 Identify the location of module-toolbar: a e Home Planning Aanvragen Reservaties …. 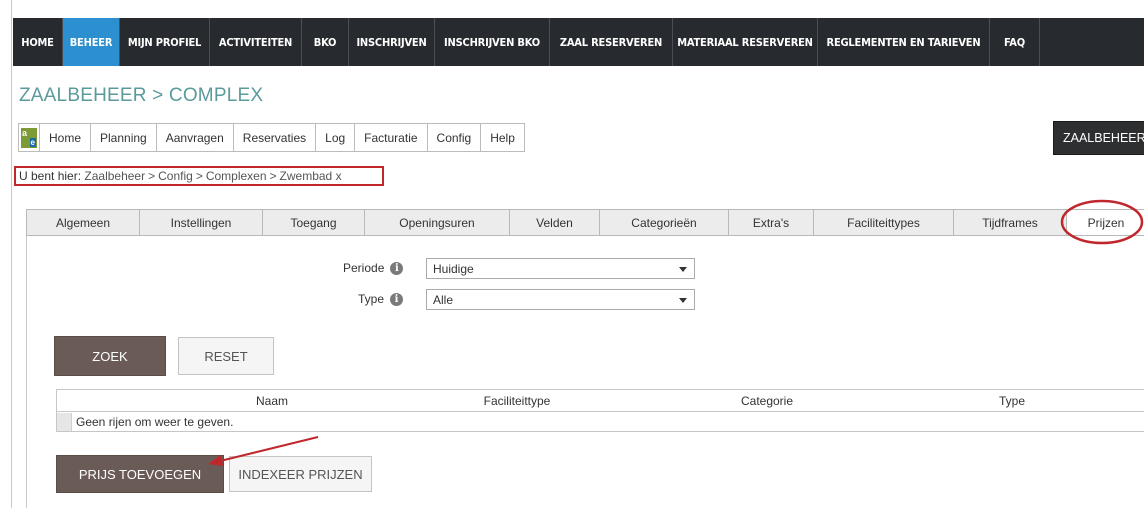
(271, 137).